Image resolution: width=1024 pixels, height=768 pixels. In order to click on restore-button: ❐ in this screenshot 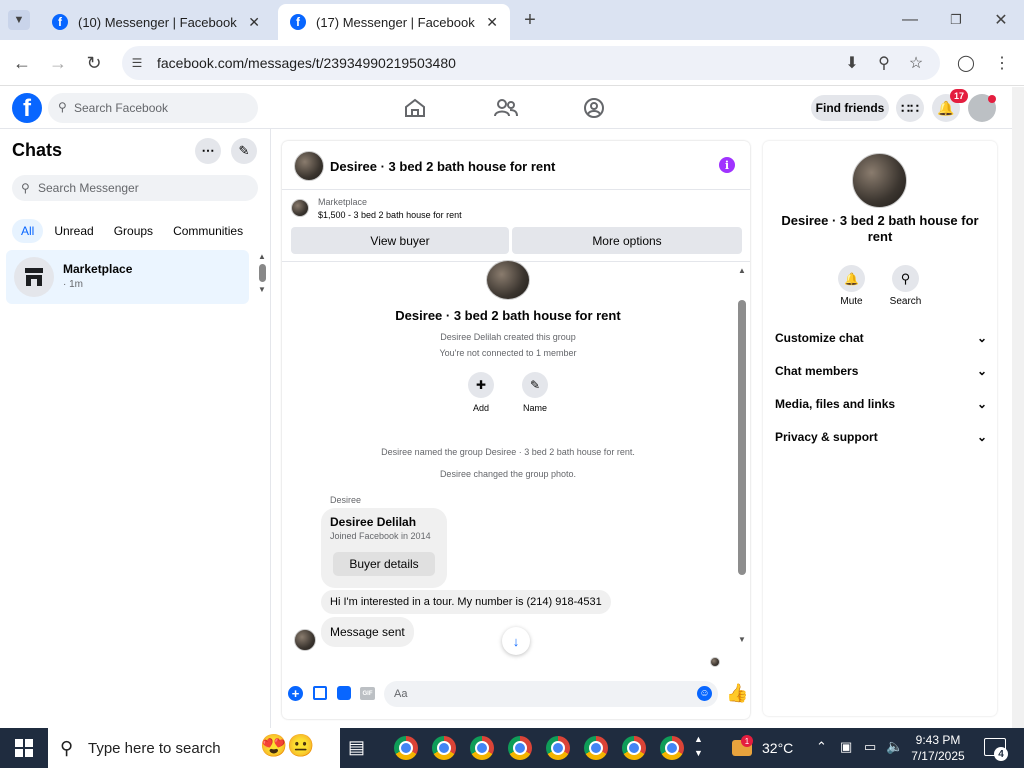, I will do `click(956, 20)`.